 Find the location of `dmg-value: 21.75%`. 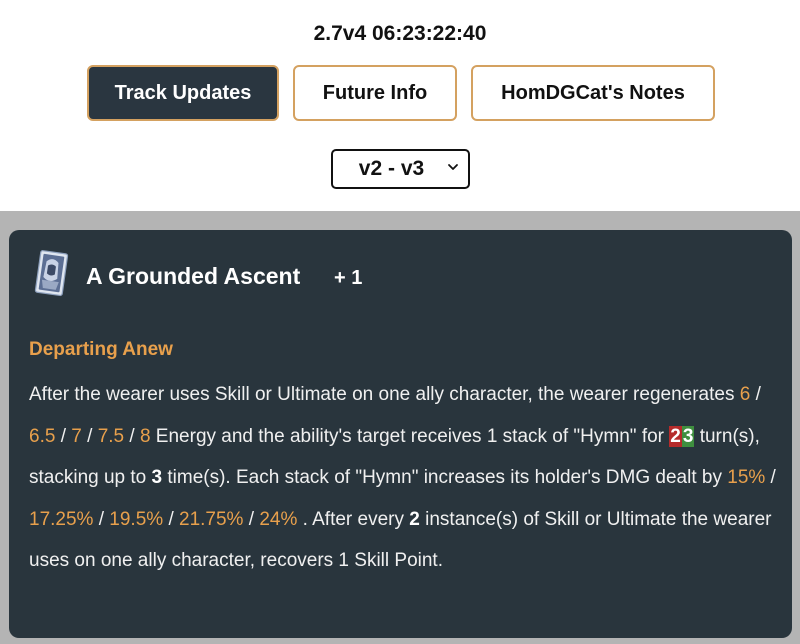

dmg-value: 21.75% is located at coordinates (211, 519).